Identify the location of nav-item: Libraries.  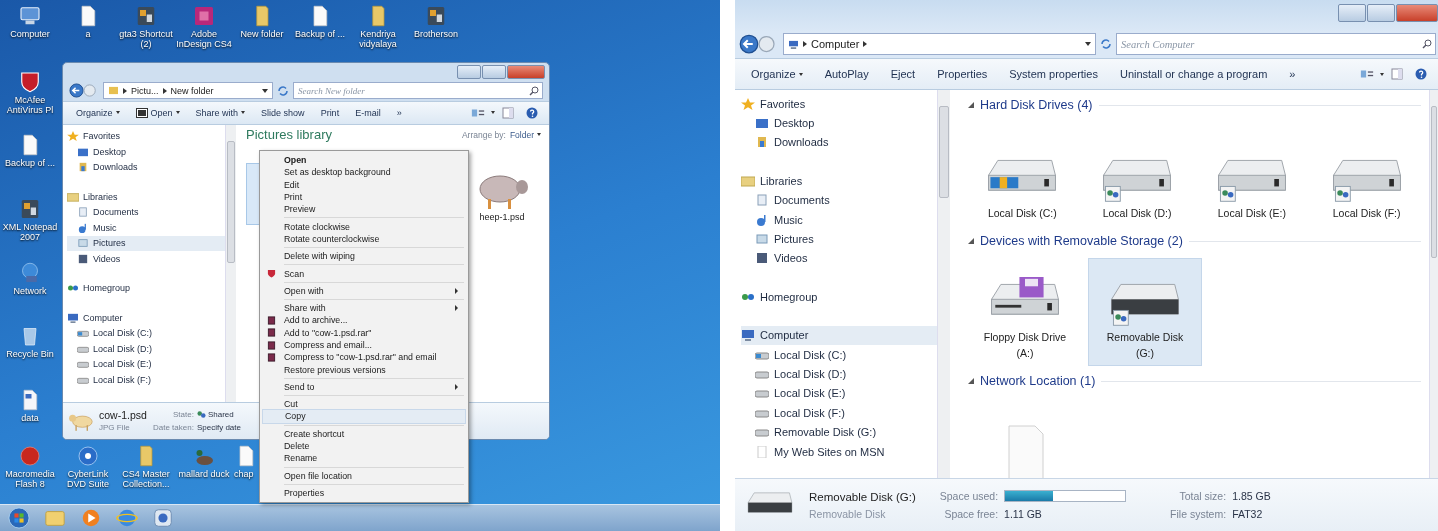
(839, 181).